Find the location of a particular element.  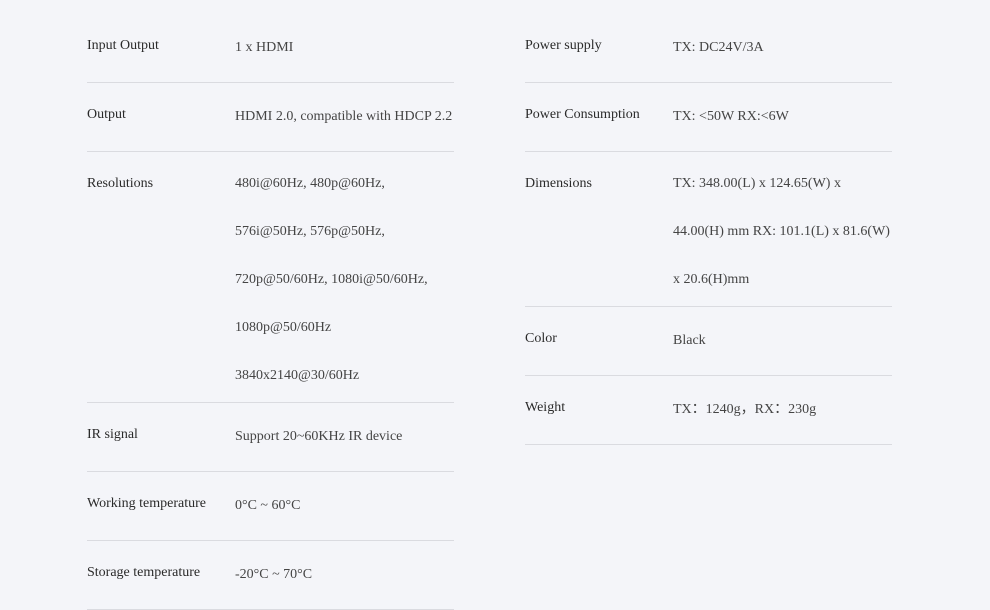

spec-row-weight: Weight TX：1240g，RX：230g is located at coordinates (708, 410).